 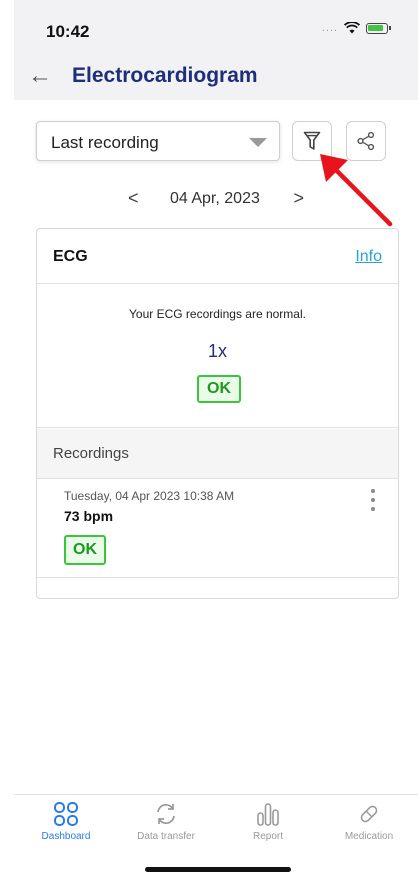 I want to click on chevron-down-icon, so click(x=258, y=142).